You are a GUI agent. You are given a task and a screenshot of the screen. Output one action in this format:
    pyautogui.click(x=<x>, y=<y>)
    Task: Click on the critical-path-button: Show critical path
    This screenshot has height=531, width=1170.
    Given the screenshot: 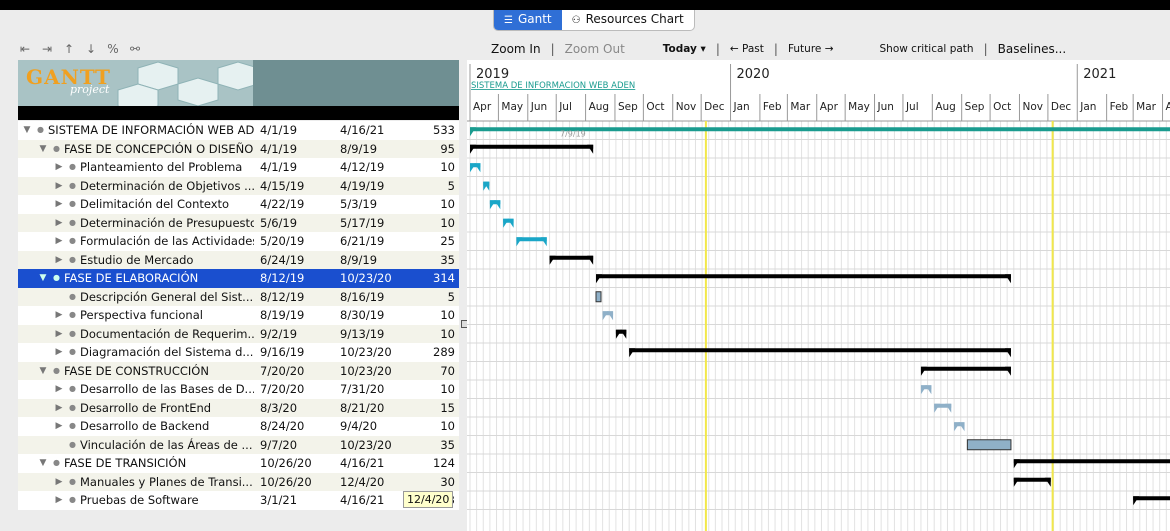 What is the action you would take?
    pyautogui.click(x=927, y=49)
    